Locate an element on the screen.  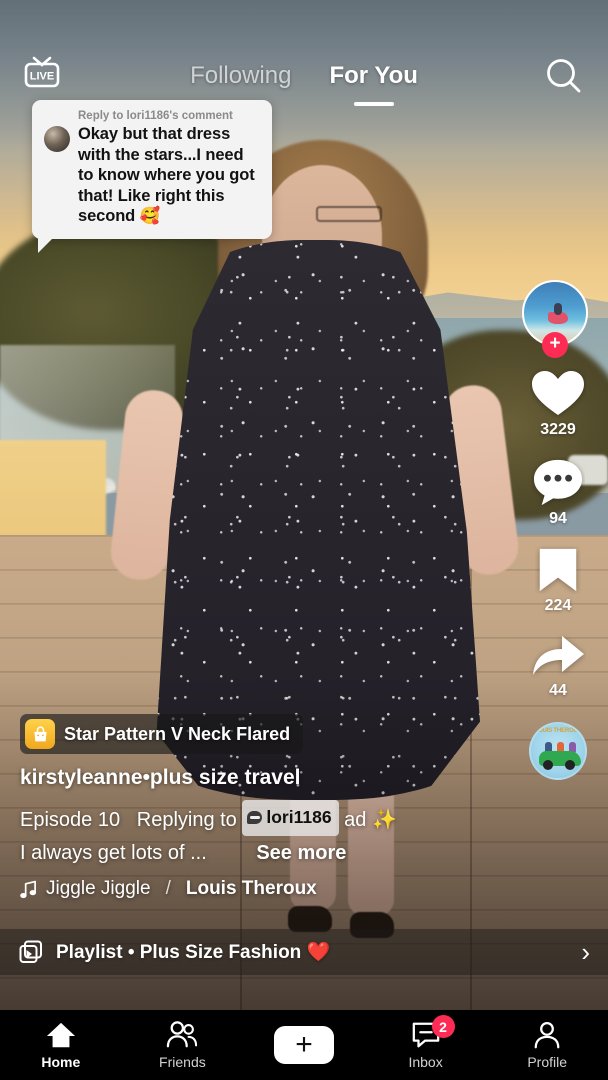
friends-icon is located at coordinates (182, 1034).